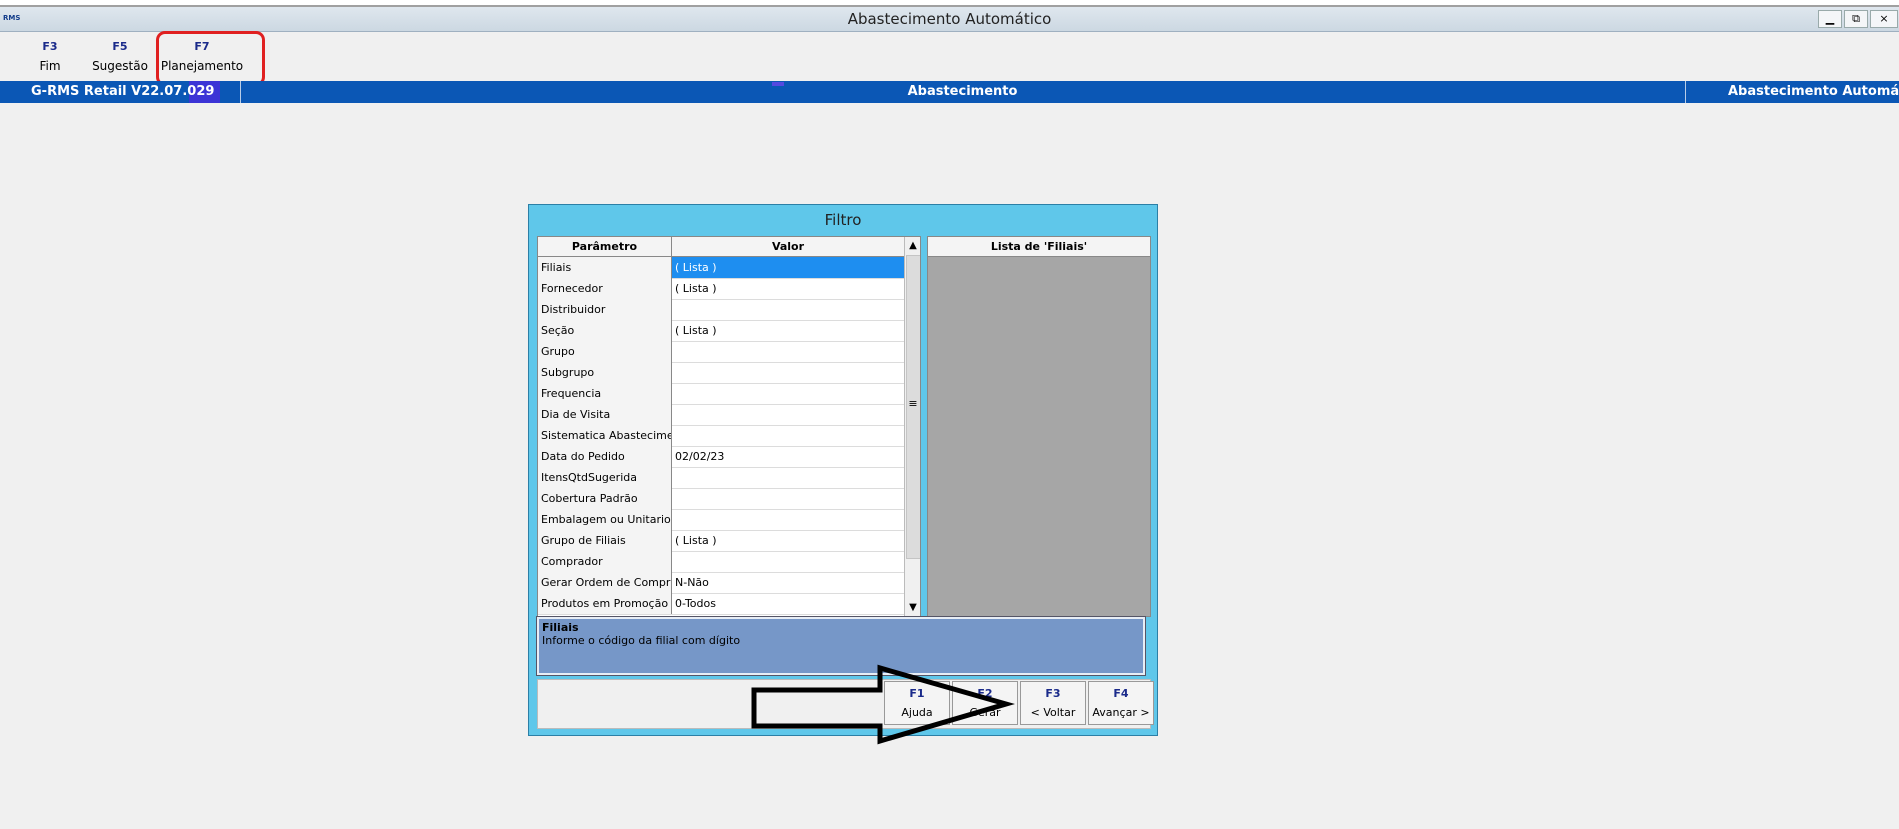 This screenshot has height=829, width=1899. I want to click on parameter-cell: Comprador, so click(605, 561).